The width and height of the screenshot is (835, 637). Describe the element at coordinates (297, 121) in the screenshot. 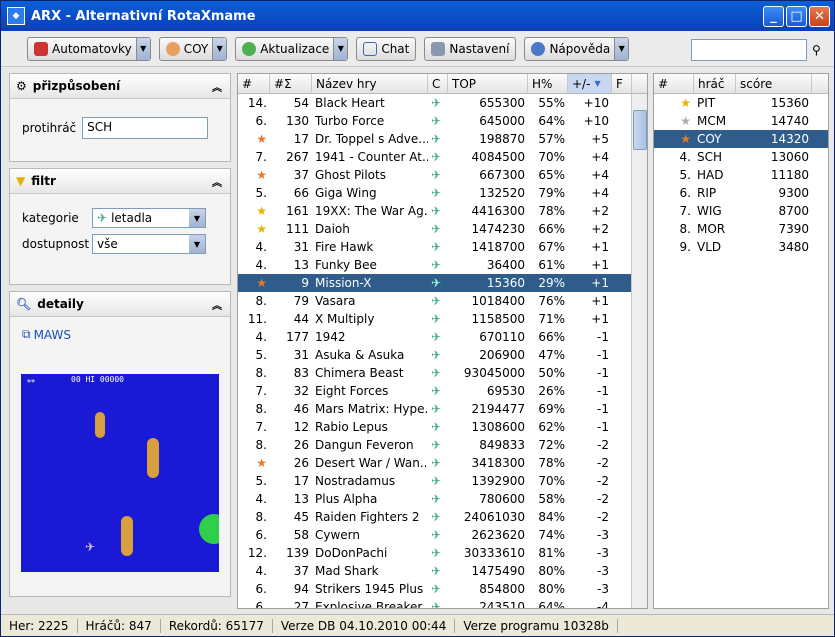

I see `game-sum: 130` at that location.